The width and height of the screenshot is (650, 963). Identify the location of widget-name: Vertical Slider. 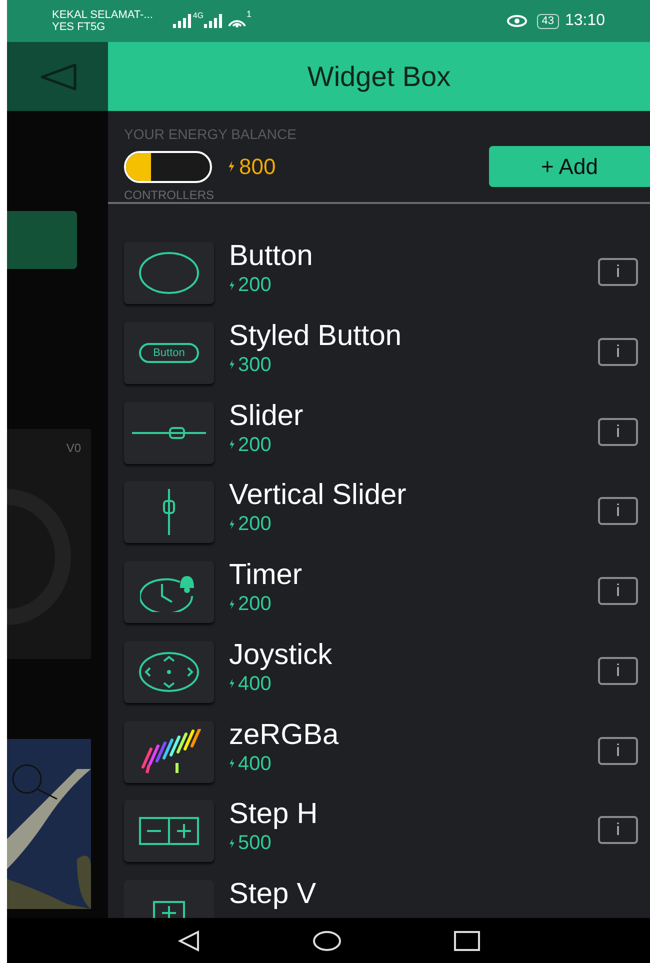
(413, 495).